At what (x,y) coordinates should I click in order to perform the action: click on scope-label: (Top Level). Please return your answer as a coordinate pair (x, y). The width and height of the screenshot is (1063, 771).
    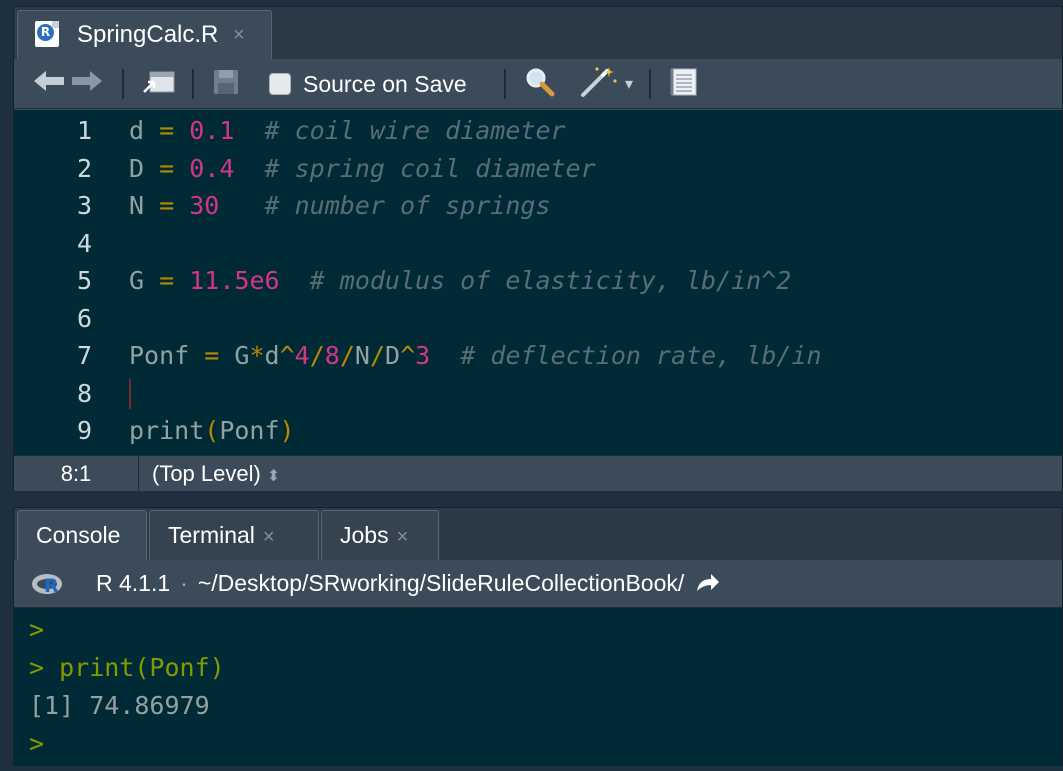
    Looking at the image, I should click on (206, 473).